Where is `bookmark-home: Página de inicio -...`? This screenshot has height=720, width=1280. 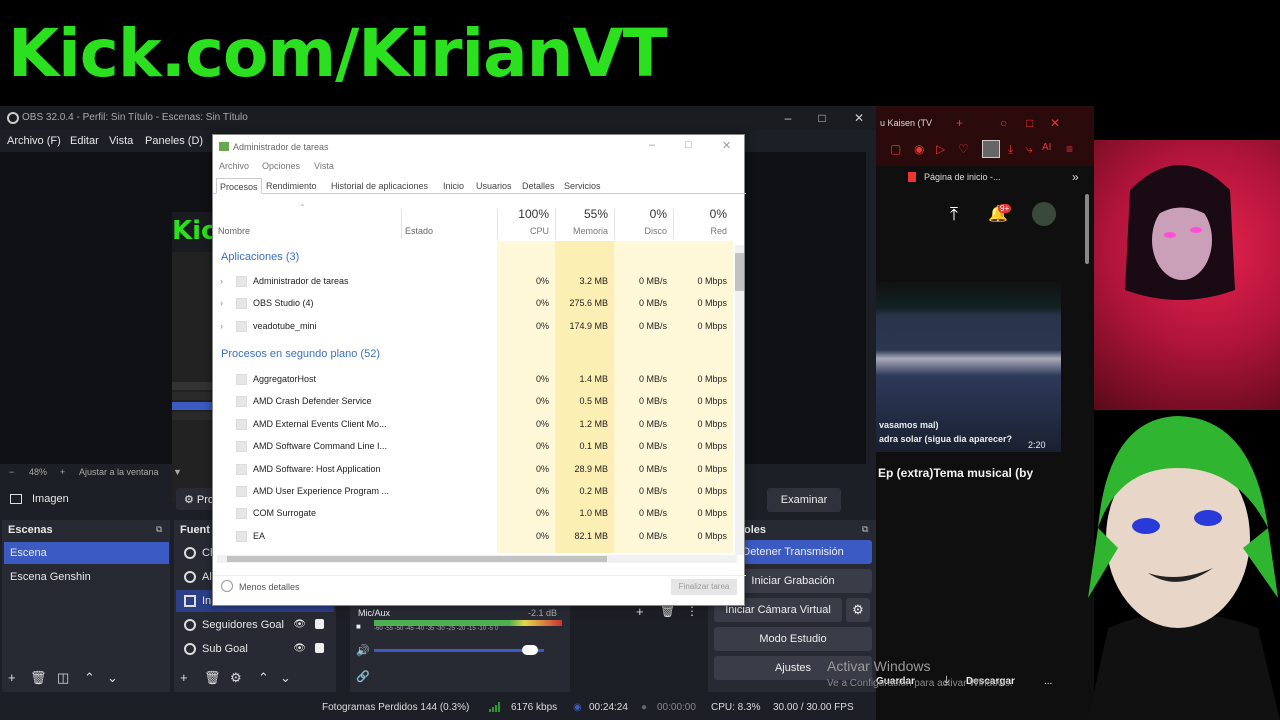
bookmark-home: Página de inicio -... is located at coordinates (962, 177).